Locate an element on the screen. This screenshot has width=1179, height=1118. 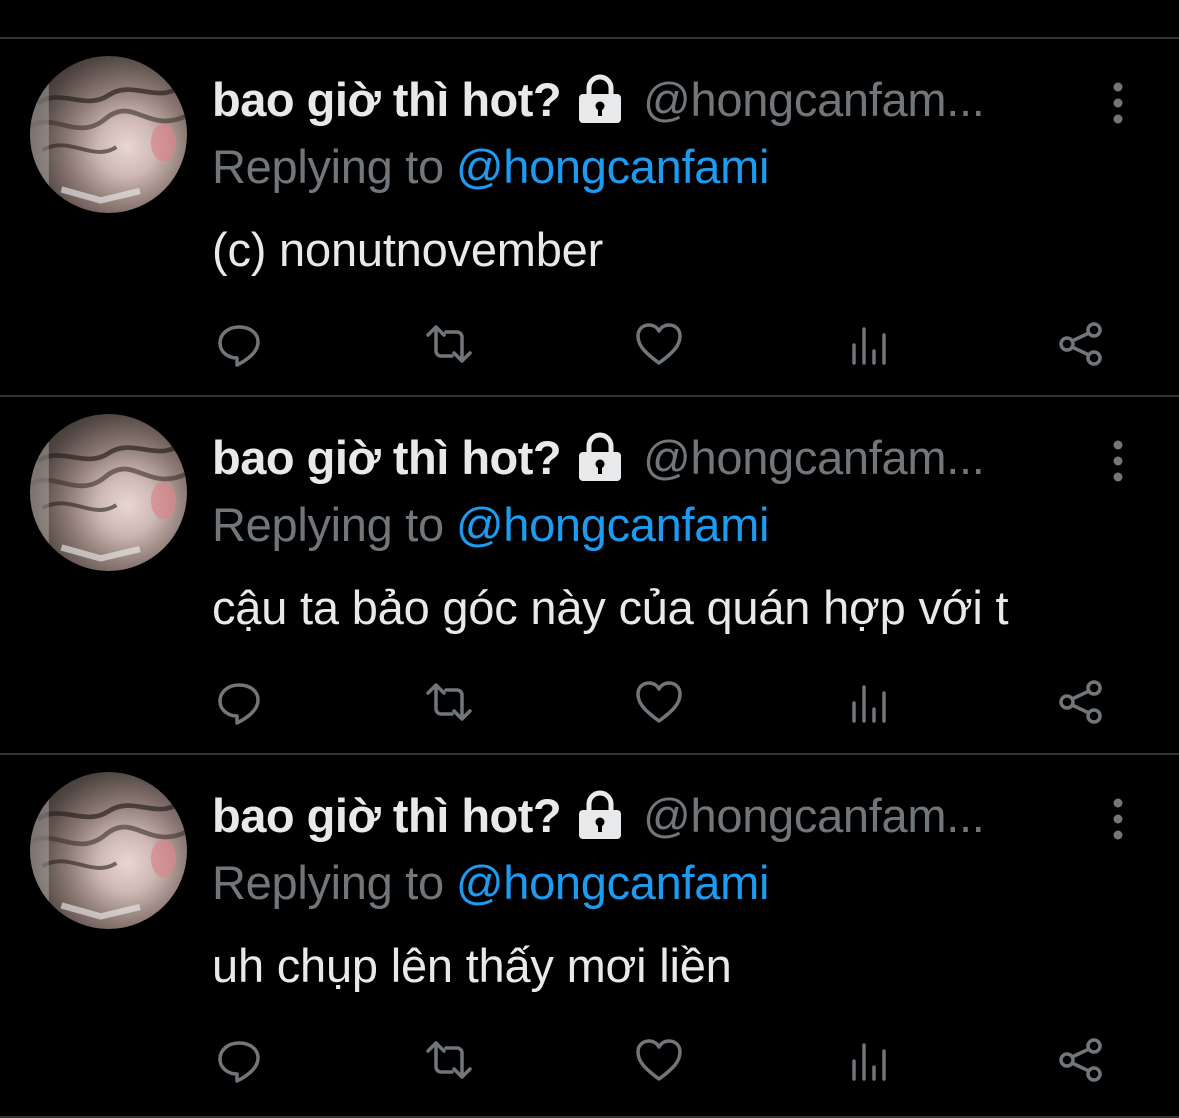
tweet-text: uh chụp lên thấy mơi liền is located at coordinates (472, 965).